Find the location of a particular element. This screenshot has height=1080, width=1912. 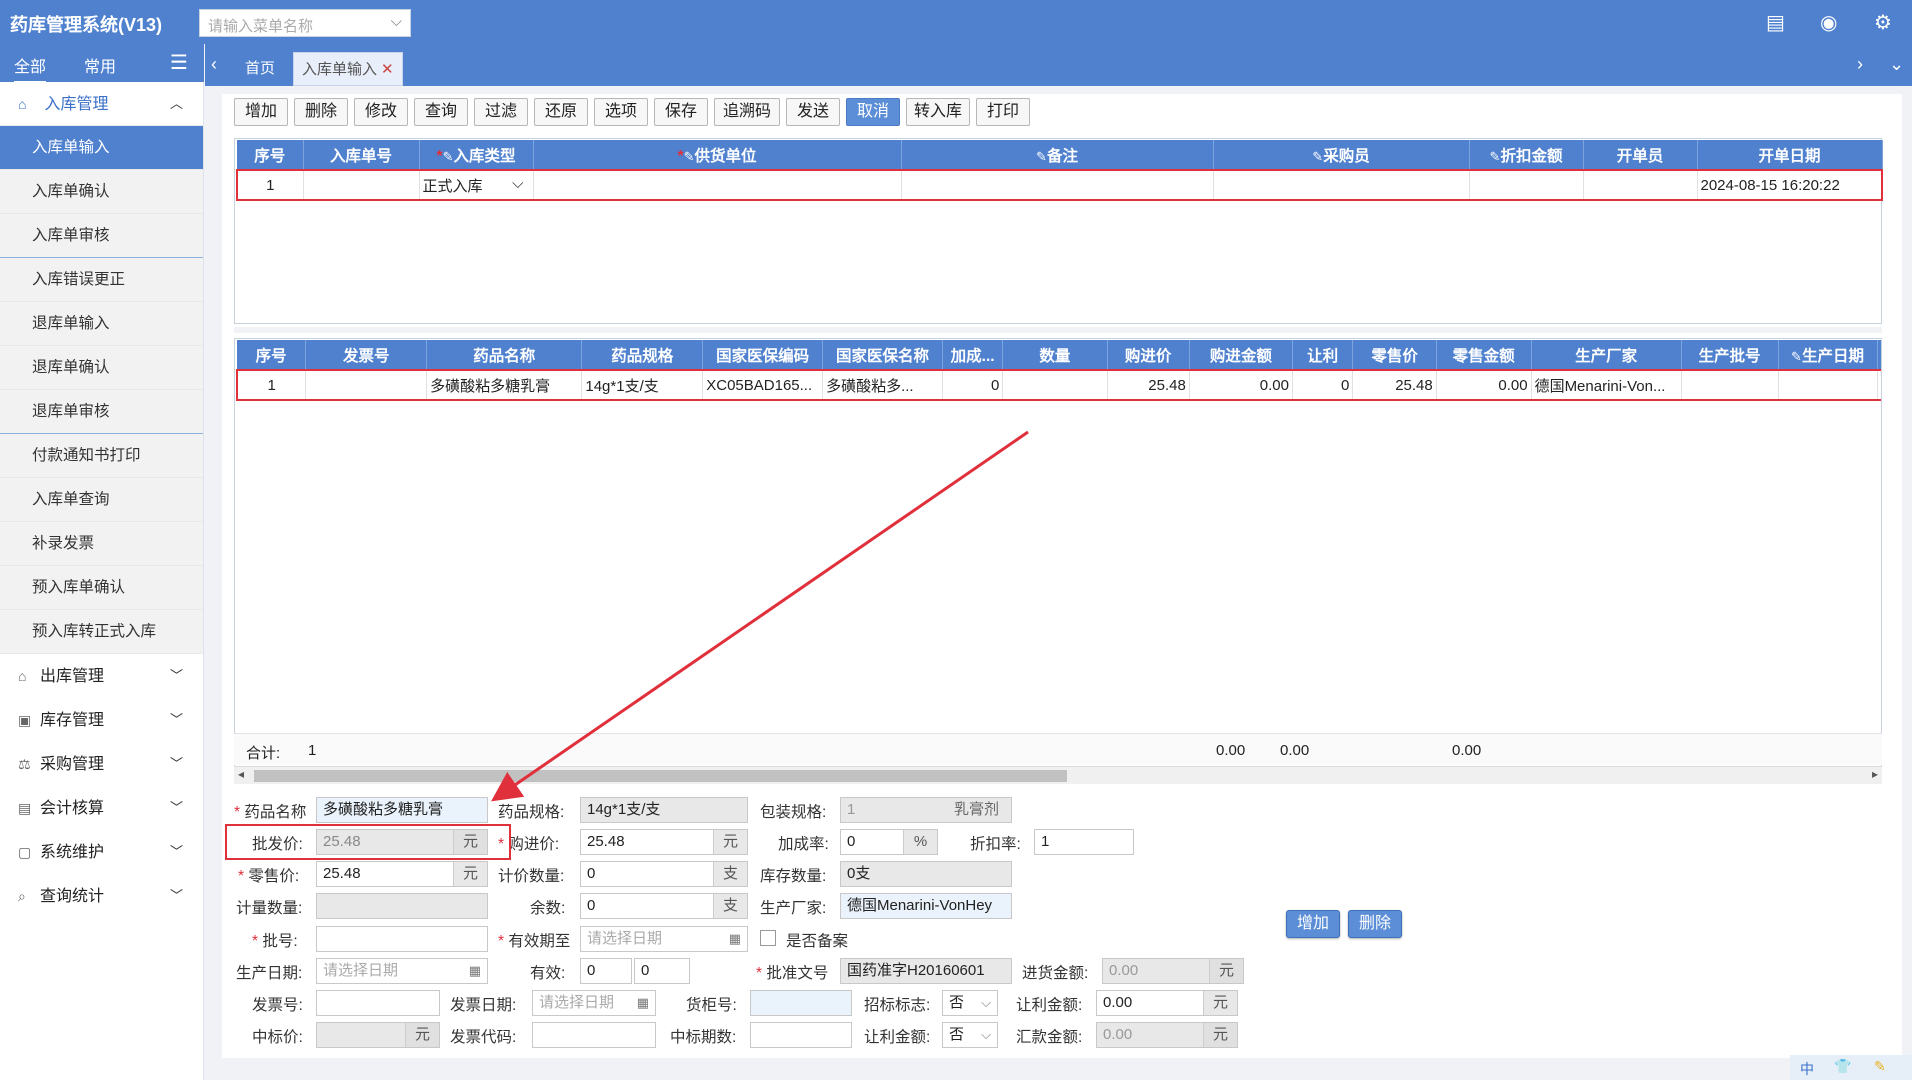

remit-amount-label: 汇款金额: is located at coordinates (1049, 1037).